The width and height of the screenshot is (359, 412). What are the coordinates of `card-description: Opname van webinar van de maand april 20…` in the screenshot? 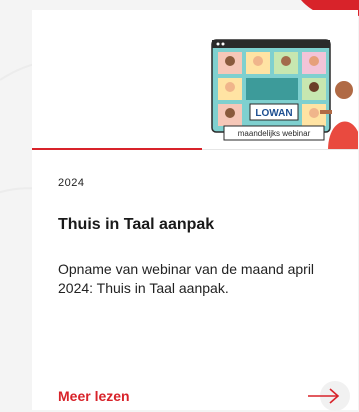 It's located at (186, 278).